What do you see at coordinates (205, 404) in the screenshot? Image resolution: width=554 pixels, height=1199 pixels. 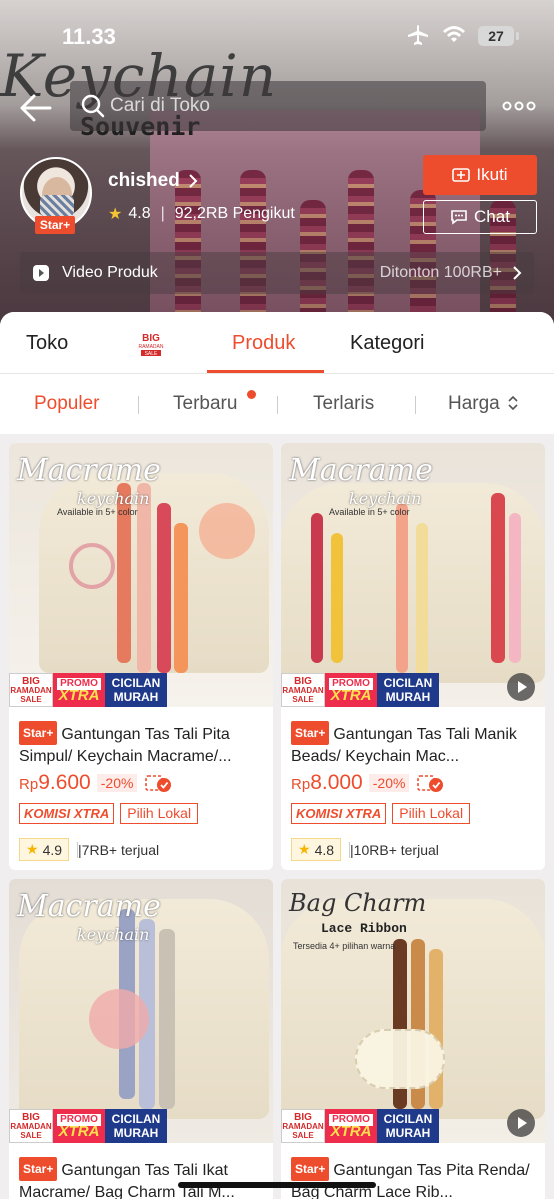 I see `sort-terbaru: Terbaru` at bounding box center [205, 404].